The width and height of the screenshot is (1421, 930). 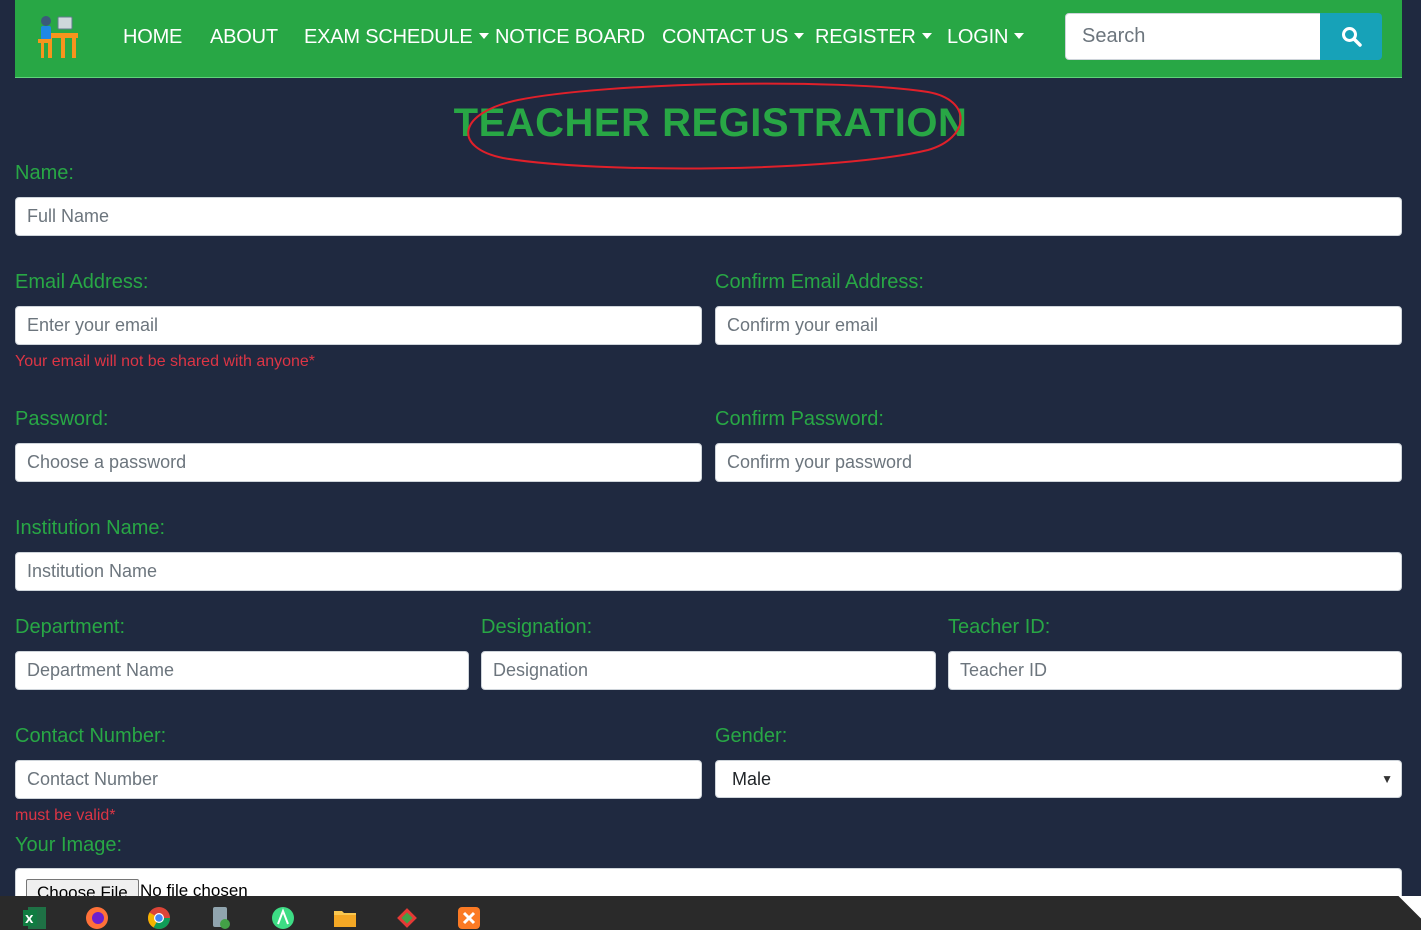 I want to click on confirm-password-input, so click(x=1058, y=462).